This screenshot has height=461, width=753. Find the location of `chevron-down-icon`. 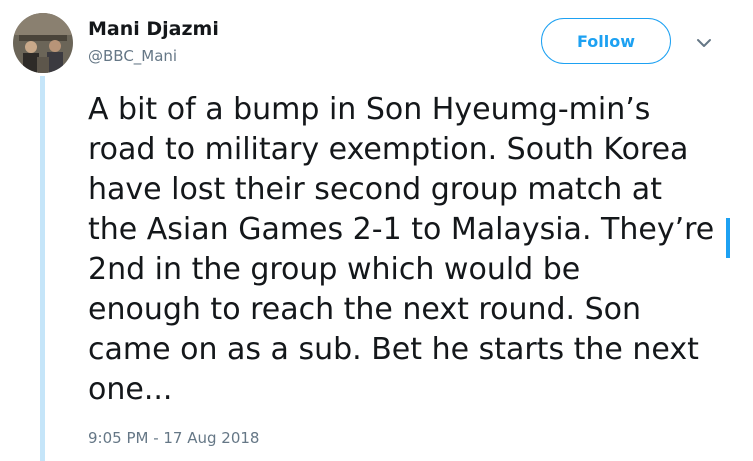

chevron-down-icon is located at coordinates (704, 43).